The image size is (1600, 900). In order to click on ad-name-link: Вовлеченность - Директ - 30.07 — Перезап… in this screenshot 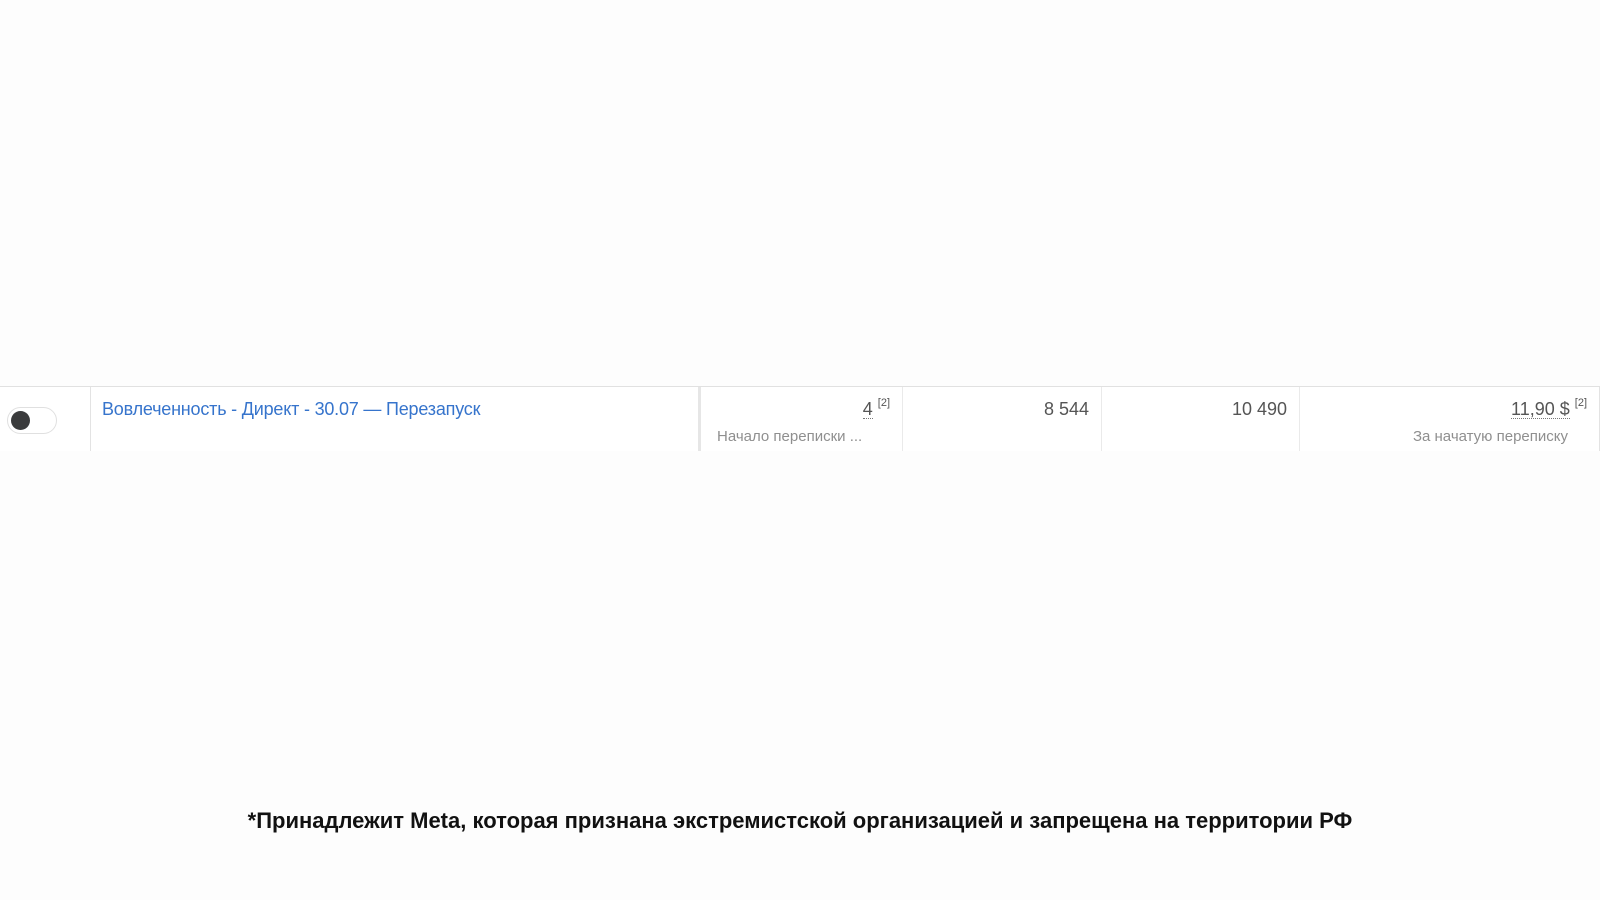, I will do `click(291, 409)`.